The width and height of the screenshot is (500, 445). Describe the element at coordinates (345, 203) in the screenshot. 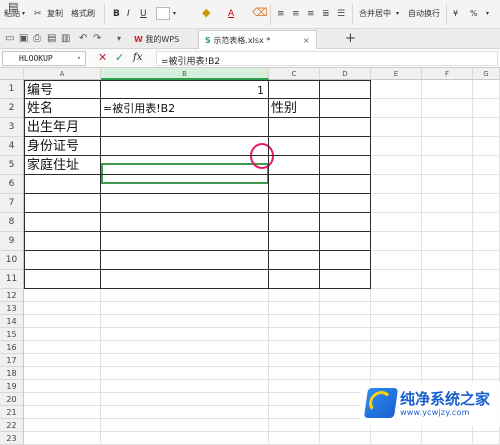

I see `cell-d7` at that location.